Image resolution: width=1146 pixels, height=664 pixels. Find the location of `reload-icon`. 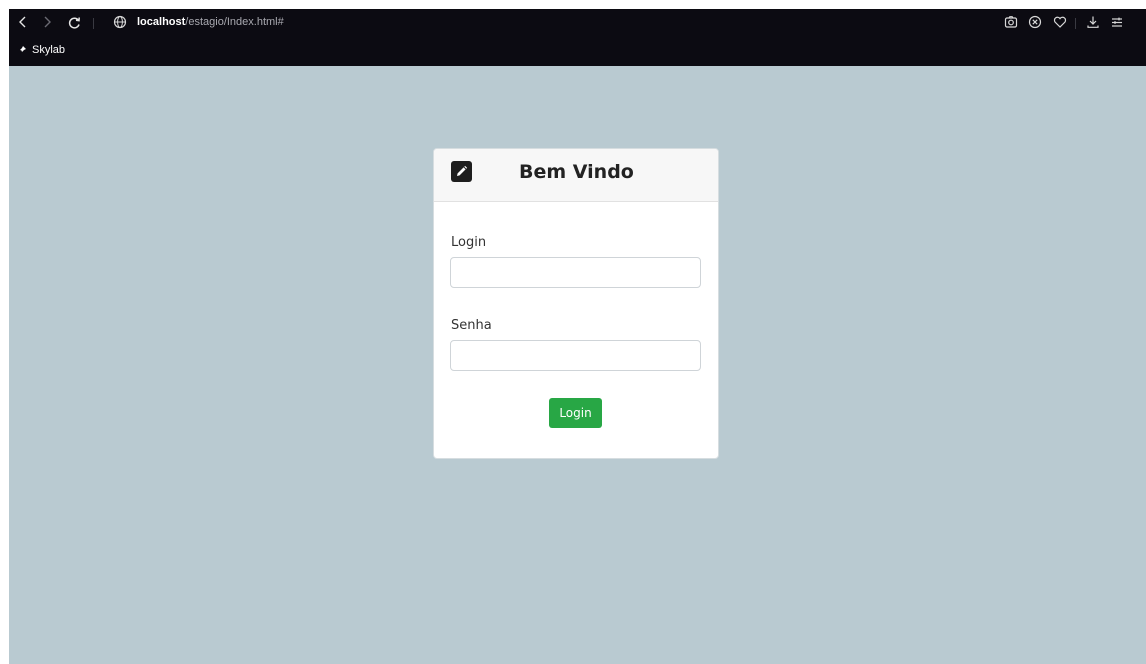

reload-icon is located at coordinates (74, 22).